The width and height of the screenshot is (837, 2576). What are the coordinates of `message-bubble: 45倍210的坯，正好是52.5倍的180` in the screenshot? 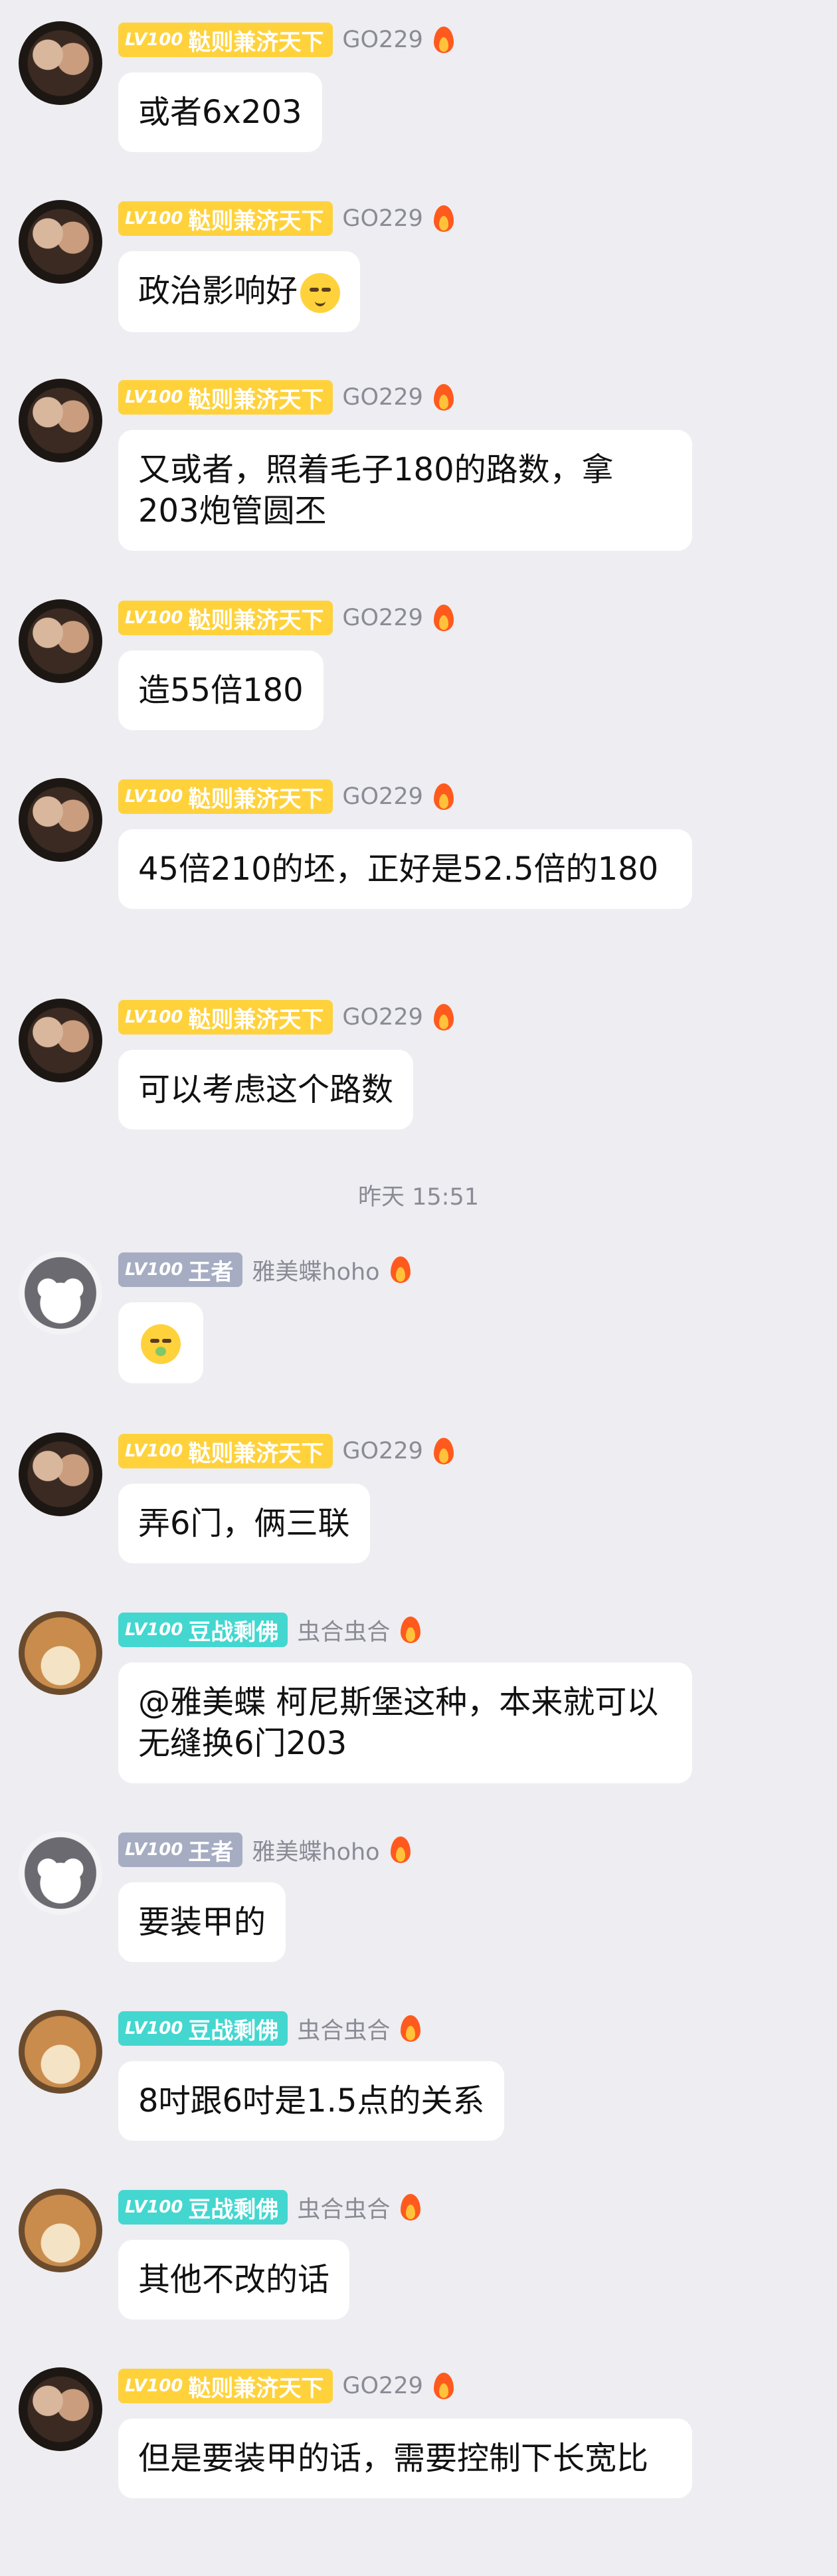 It's located at (405, 869).